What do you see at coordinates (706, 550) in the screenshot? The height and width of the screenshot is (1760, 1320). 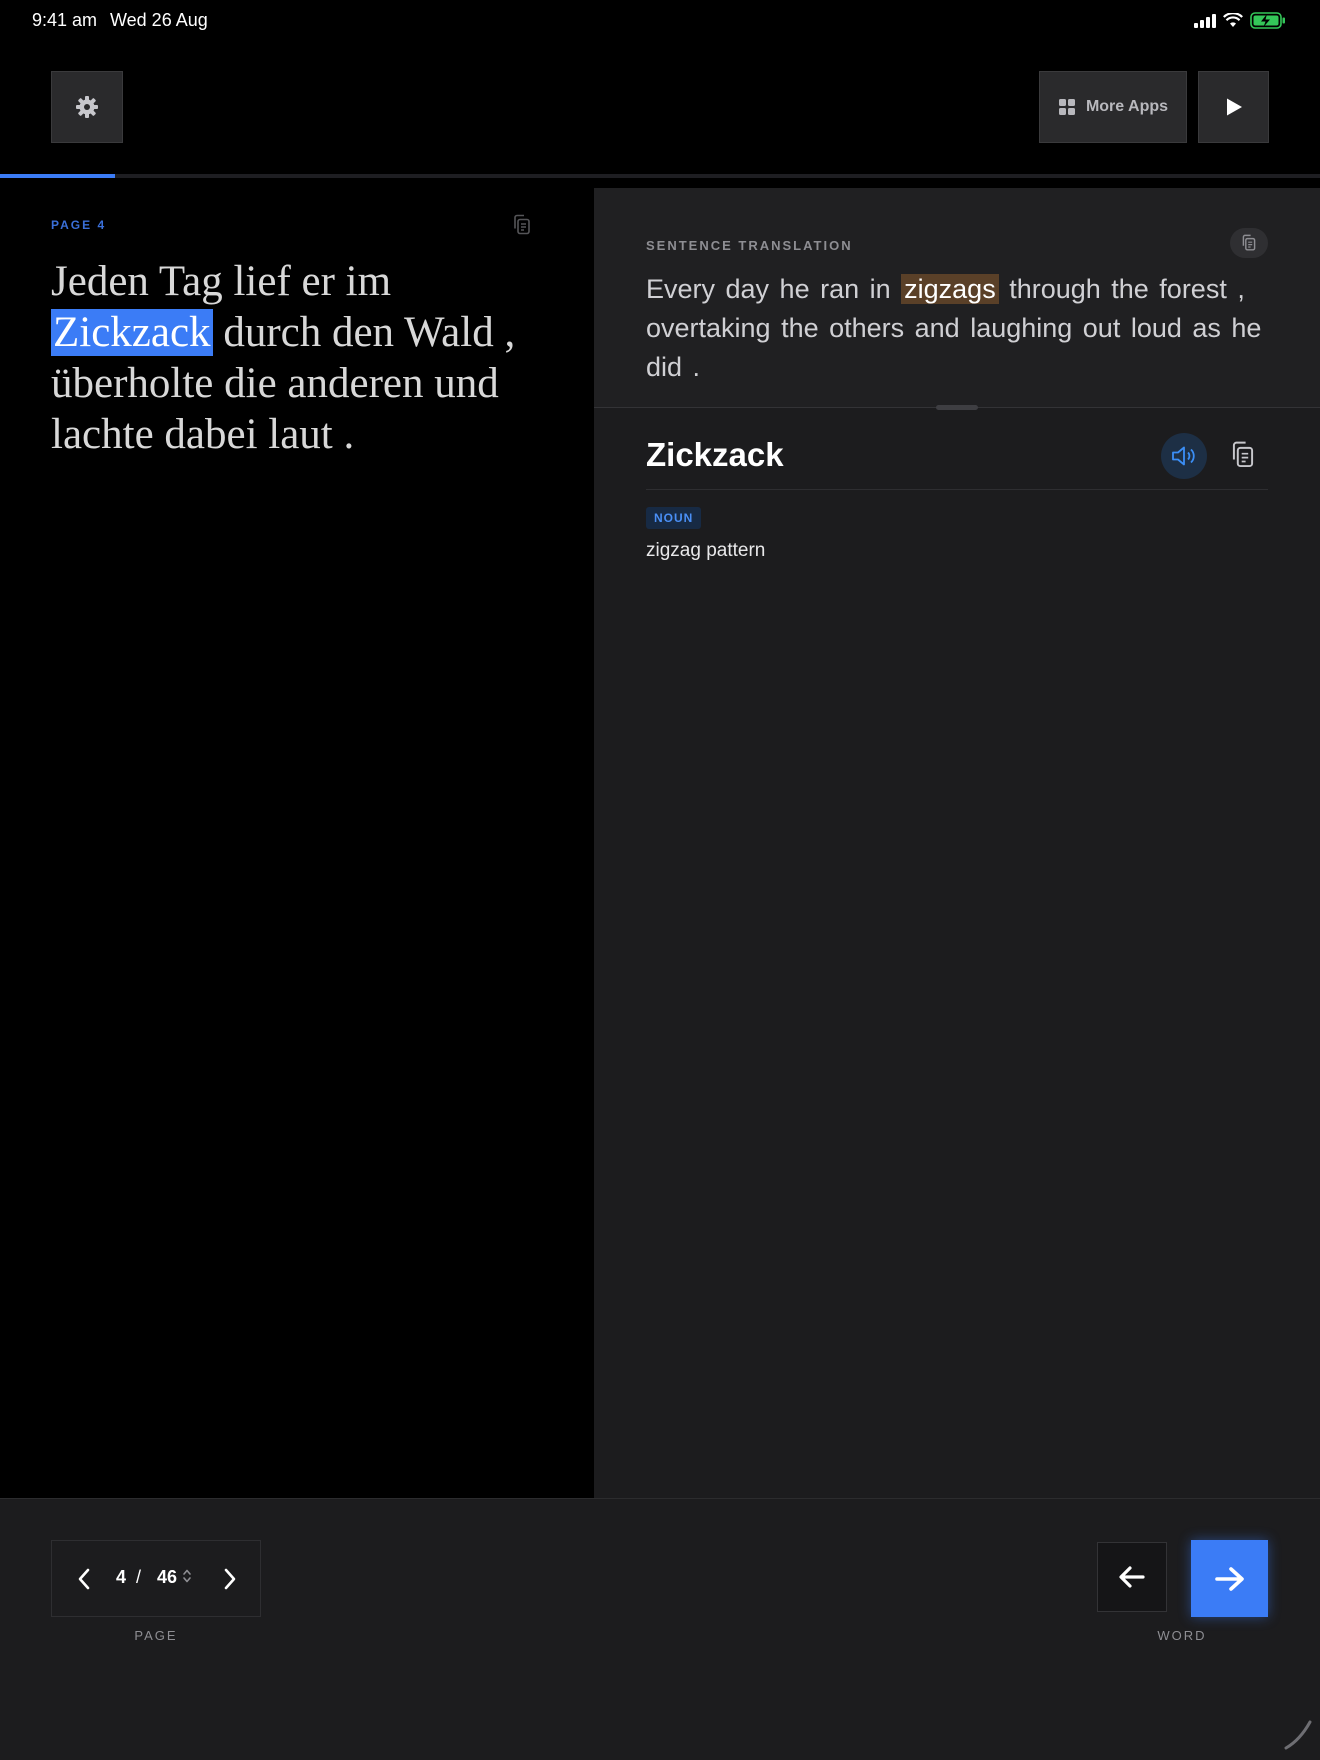 I see `word-definition: zigzag pattern` at bounding box center [706, 550].